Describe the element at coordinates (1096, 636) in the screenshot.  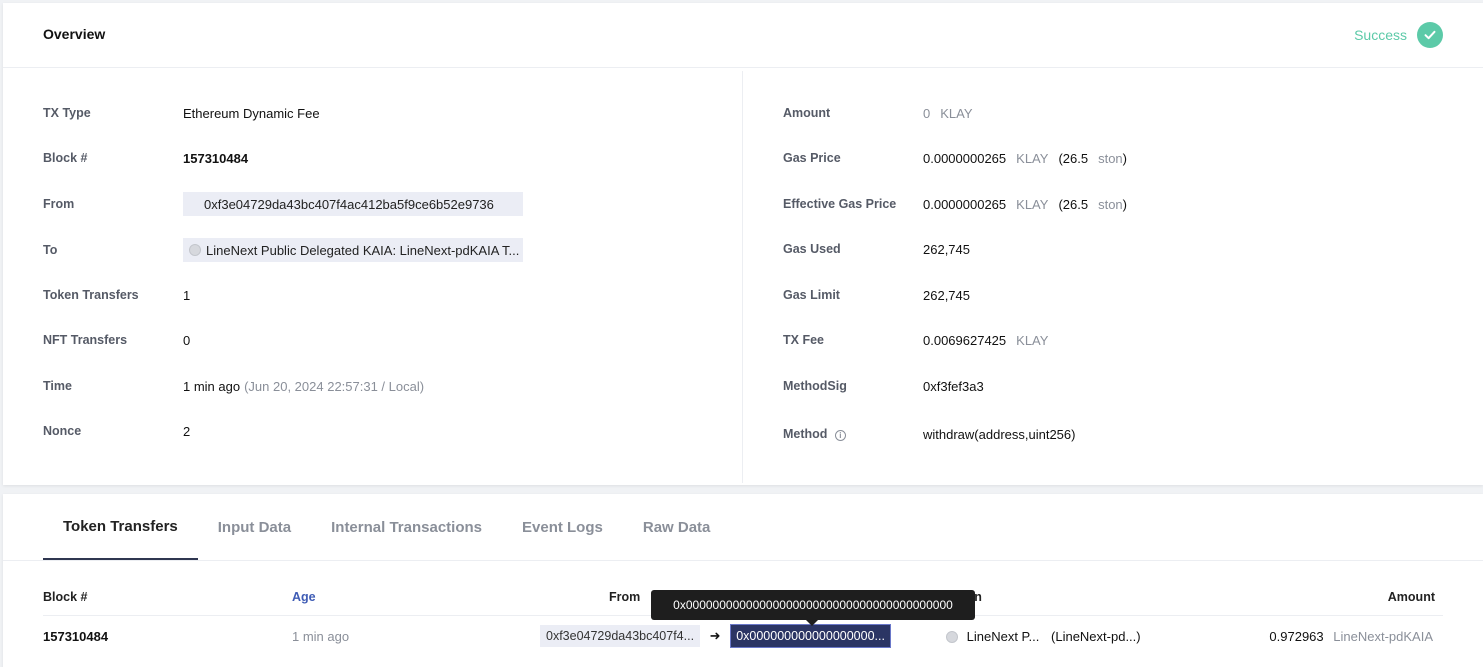
I see `row-token-symbol: (LineNext-pd...)` at that location.